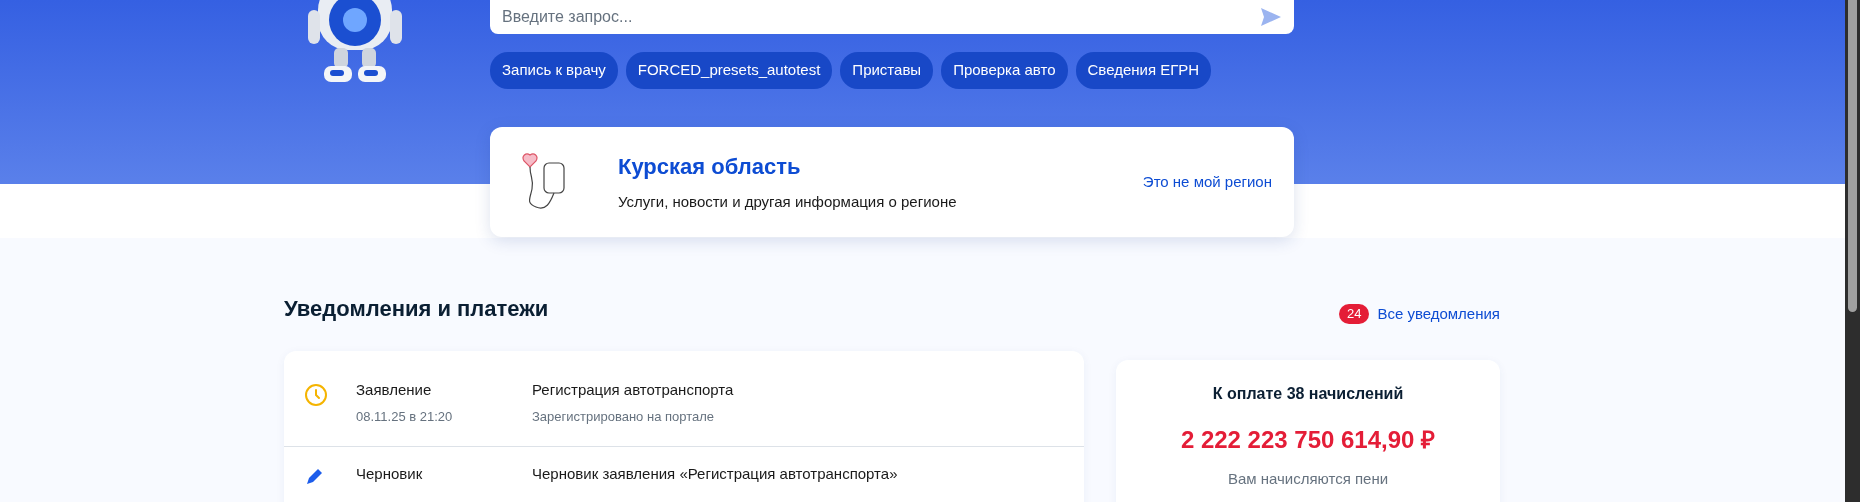 The image size is (1860, 502). What do you see at coordinates (394, 390) in the screenshot?
I see `notification-type: Заявление` at bounding box center [394, 390].